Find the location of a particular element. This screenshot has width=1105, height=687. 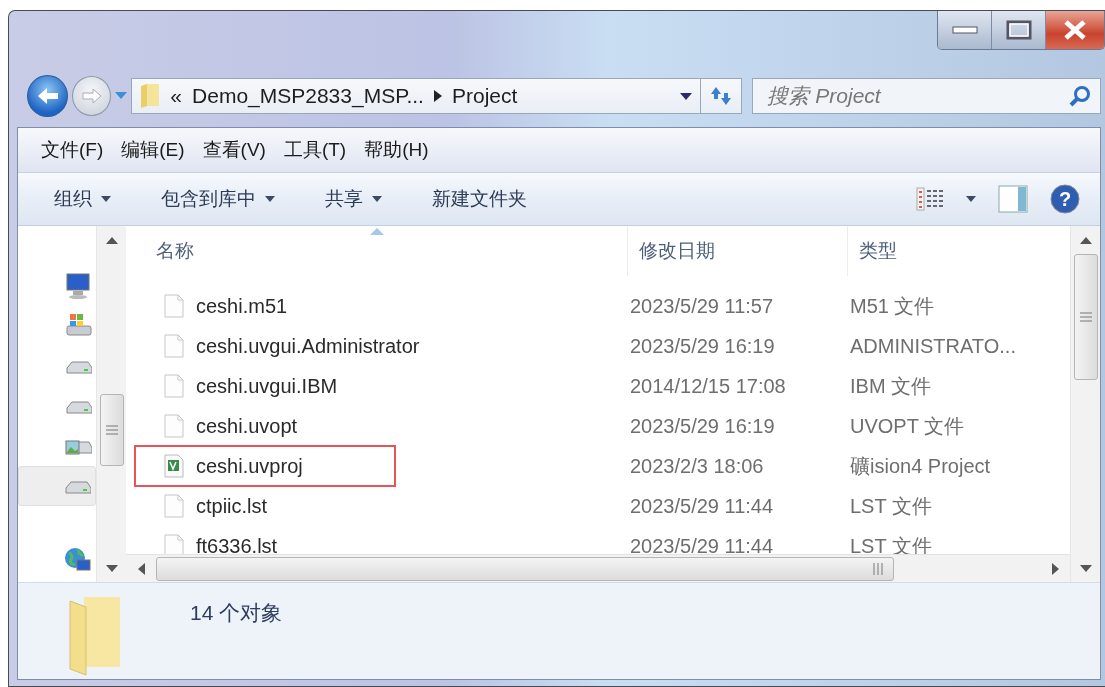

menu-item: 帮助(H) is located at coordinates (396, 150).